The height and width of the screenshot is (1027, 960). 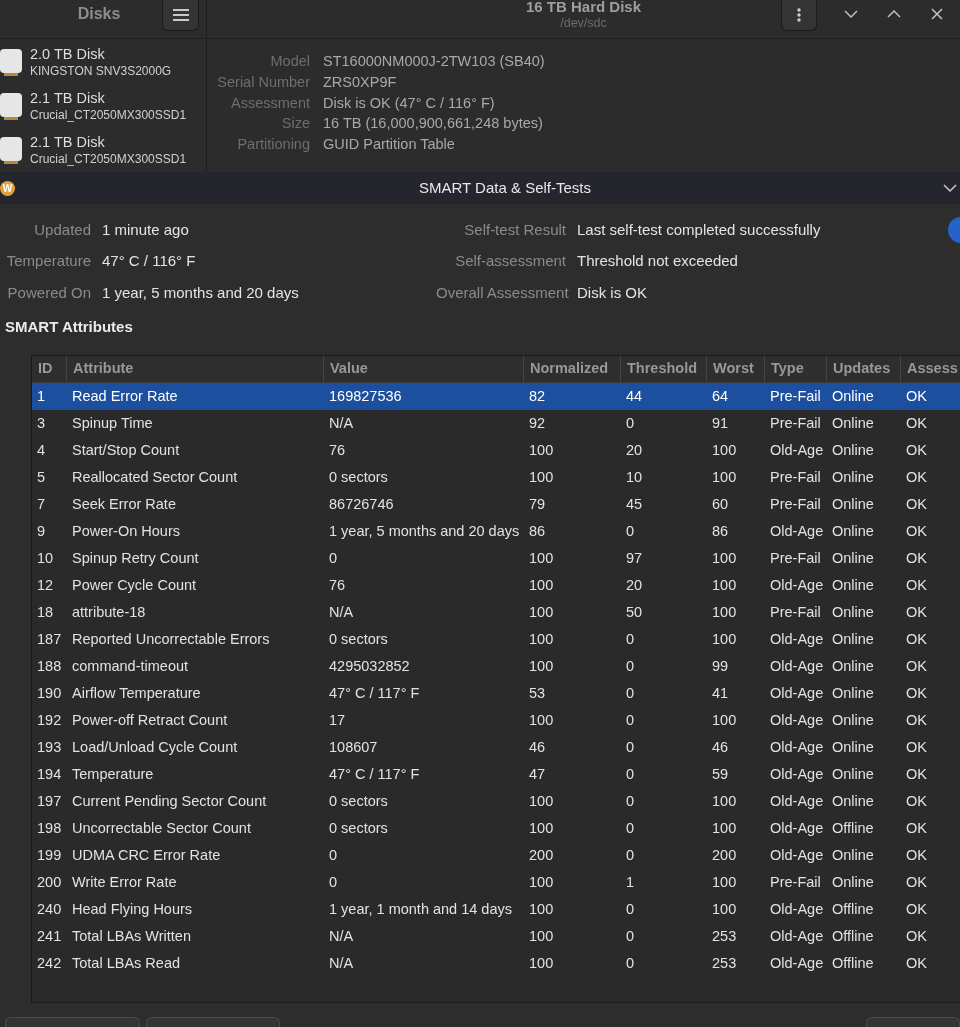 I want to click on column-header: Threshold, so click(x=664, y=369).